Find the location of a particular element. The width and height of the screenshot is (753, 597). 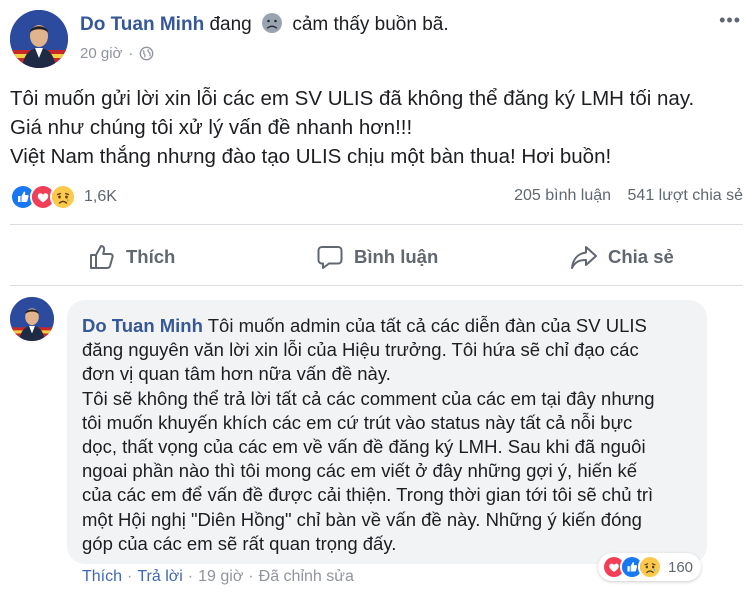

comment-author: Do Tuan Minh is located at coordinates (142, 325).